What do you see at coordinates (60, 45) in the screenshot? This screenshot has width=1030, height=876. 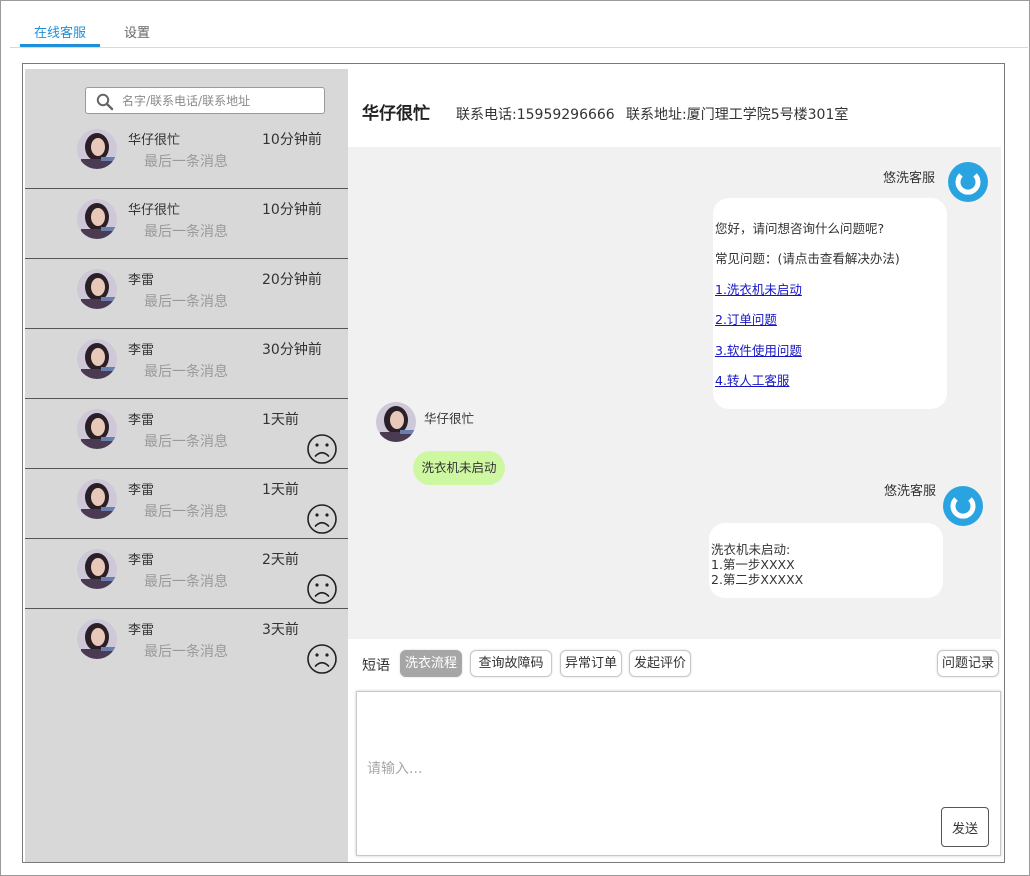 I see `active-tab-indicator` at bounding box center [60, 45].